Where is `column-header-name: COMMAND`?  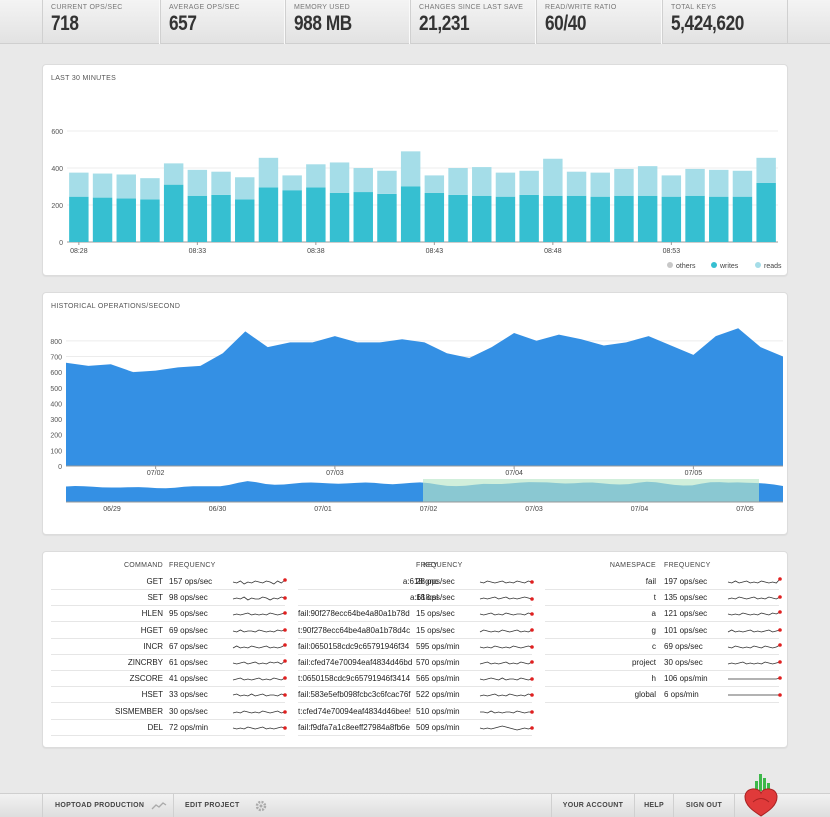
column-header-name: COMMAND is located at coordinates (107, 565).